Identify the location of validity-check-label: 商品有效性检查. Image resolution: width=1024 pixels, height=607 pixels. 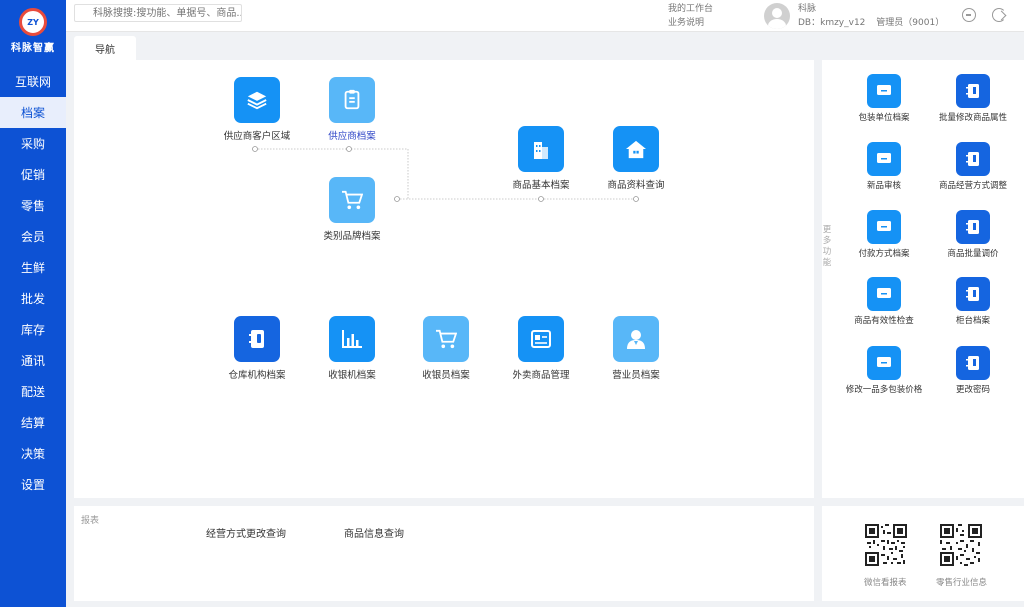
(884, 321).